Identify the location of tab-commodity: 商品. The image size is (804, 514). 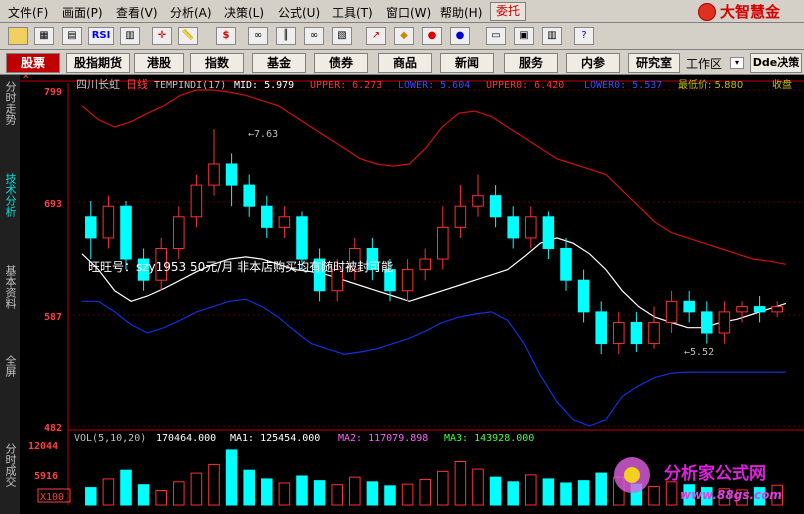
(405, 63).